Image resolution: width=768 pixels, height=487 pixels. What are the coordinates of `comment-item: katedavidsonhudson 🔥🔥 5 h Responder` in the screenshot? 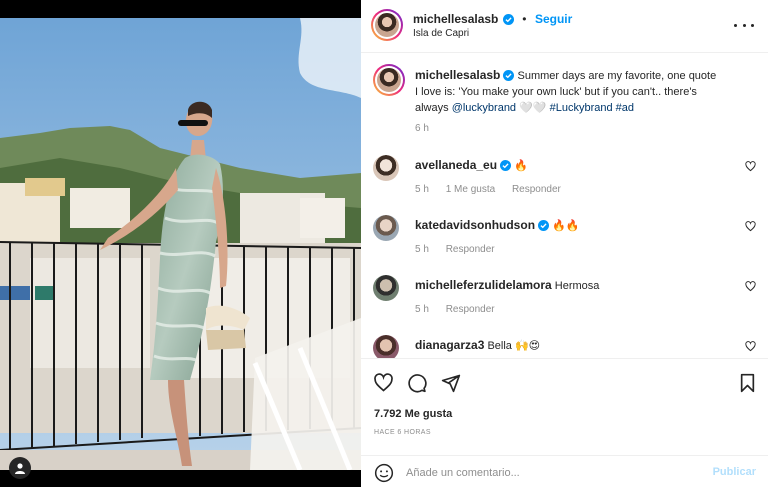 It's located at (565, 243).